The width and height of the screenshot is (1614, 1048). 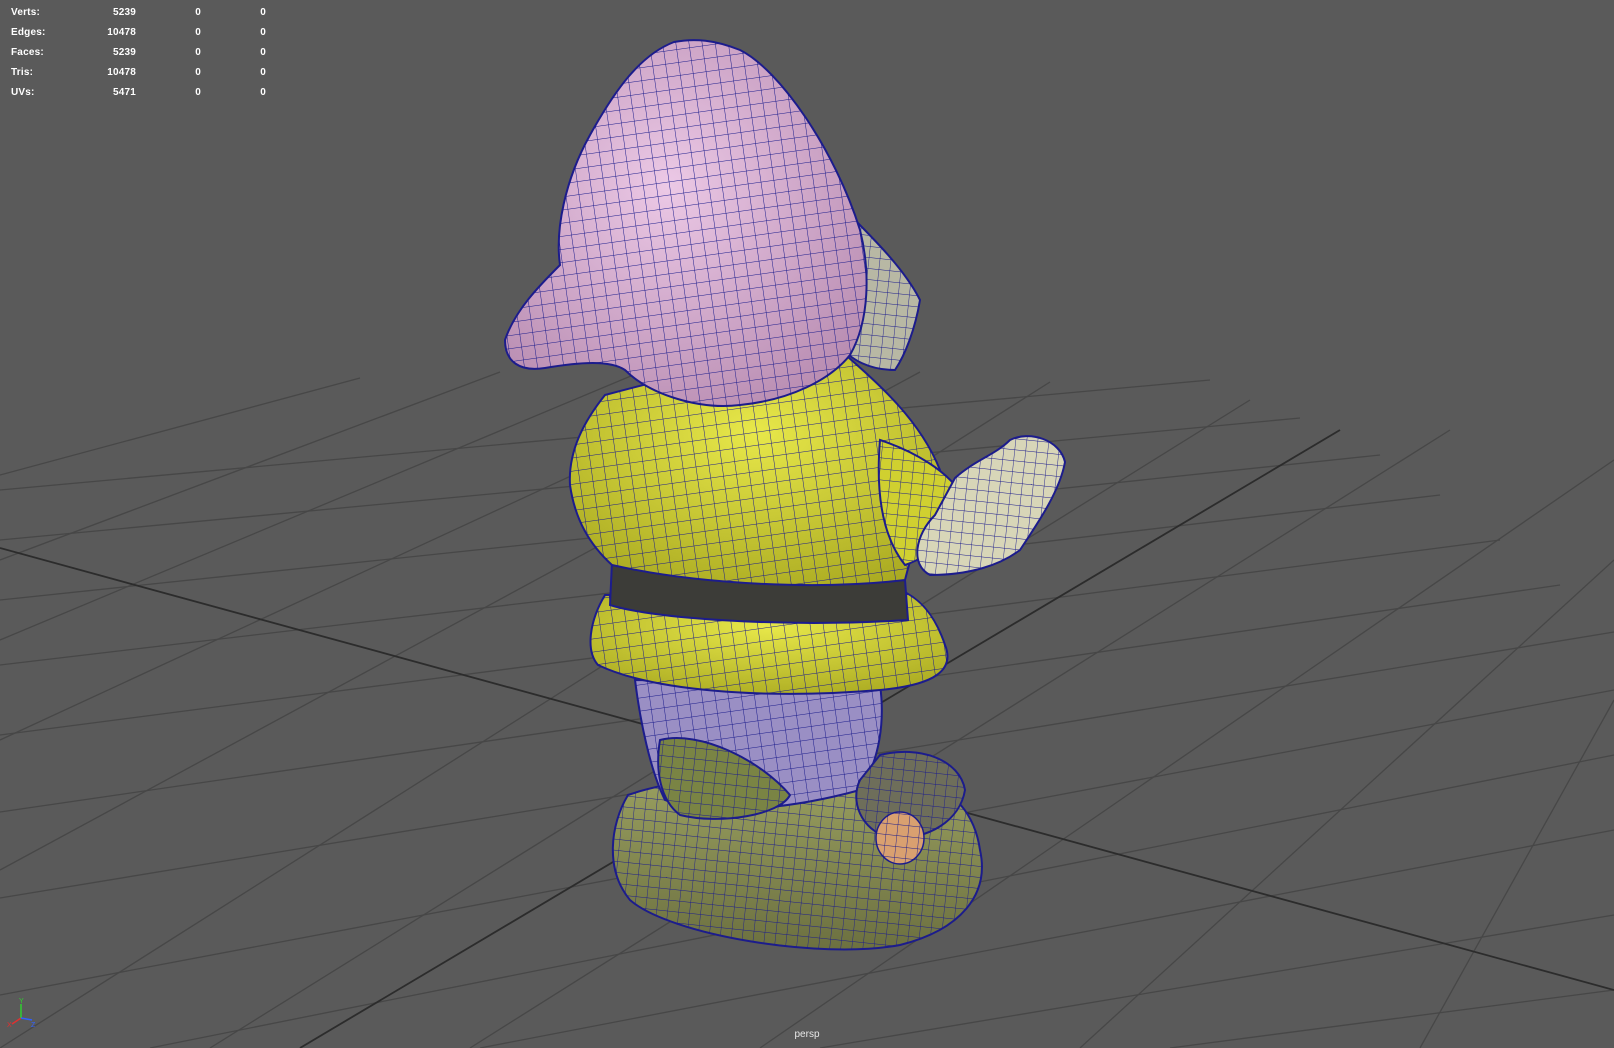 I want to click on axis-y-label: Y, so click(x=21, y=1001).